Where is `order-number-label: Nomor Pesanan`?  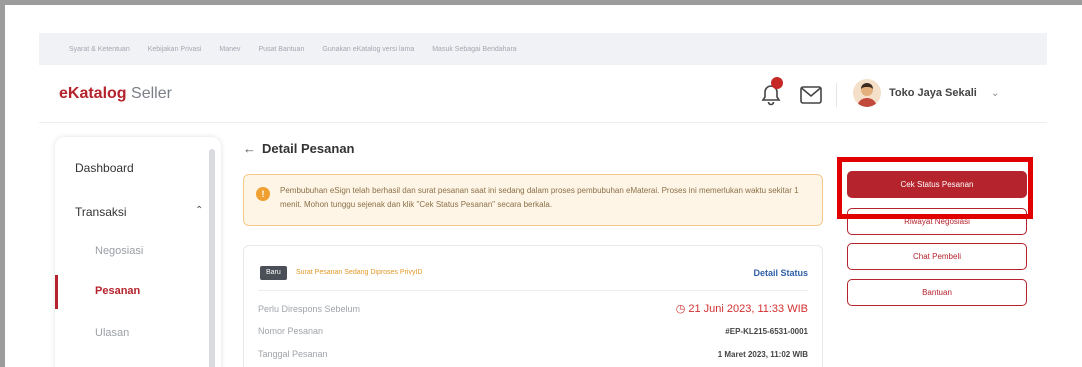 order-number-label: Nomor Pesanan is located at coordinates (291, 331).